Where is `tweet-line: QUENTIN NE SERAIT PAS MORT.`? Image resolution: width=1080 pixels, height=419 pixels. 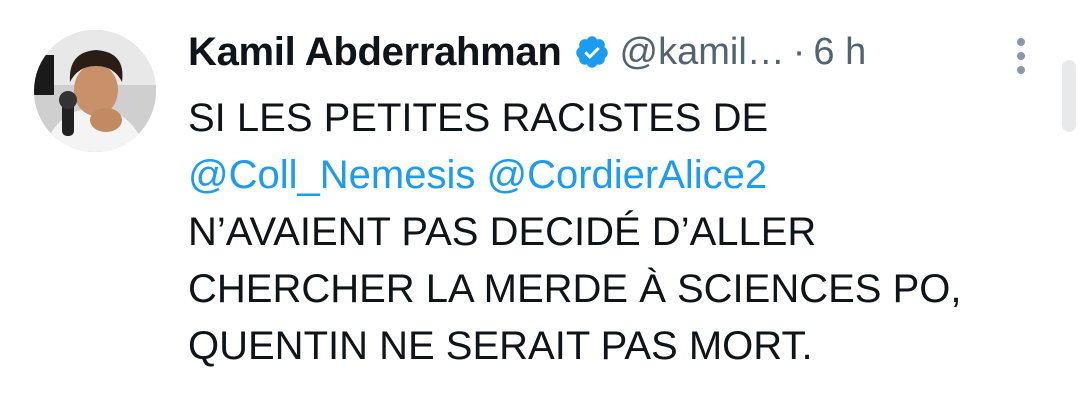
tweet-line: QUENTIN NE SERAIT PAS MORT. is located at coordinates (500, 346).